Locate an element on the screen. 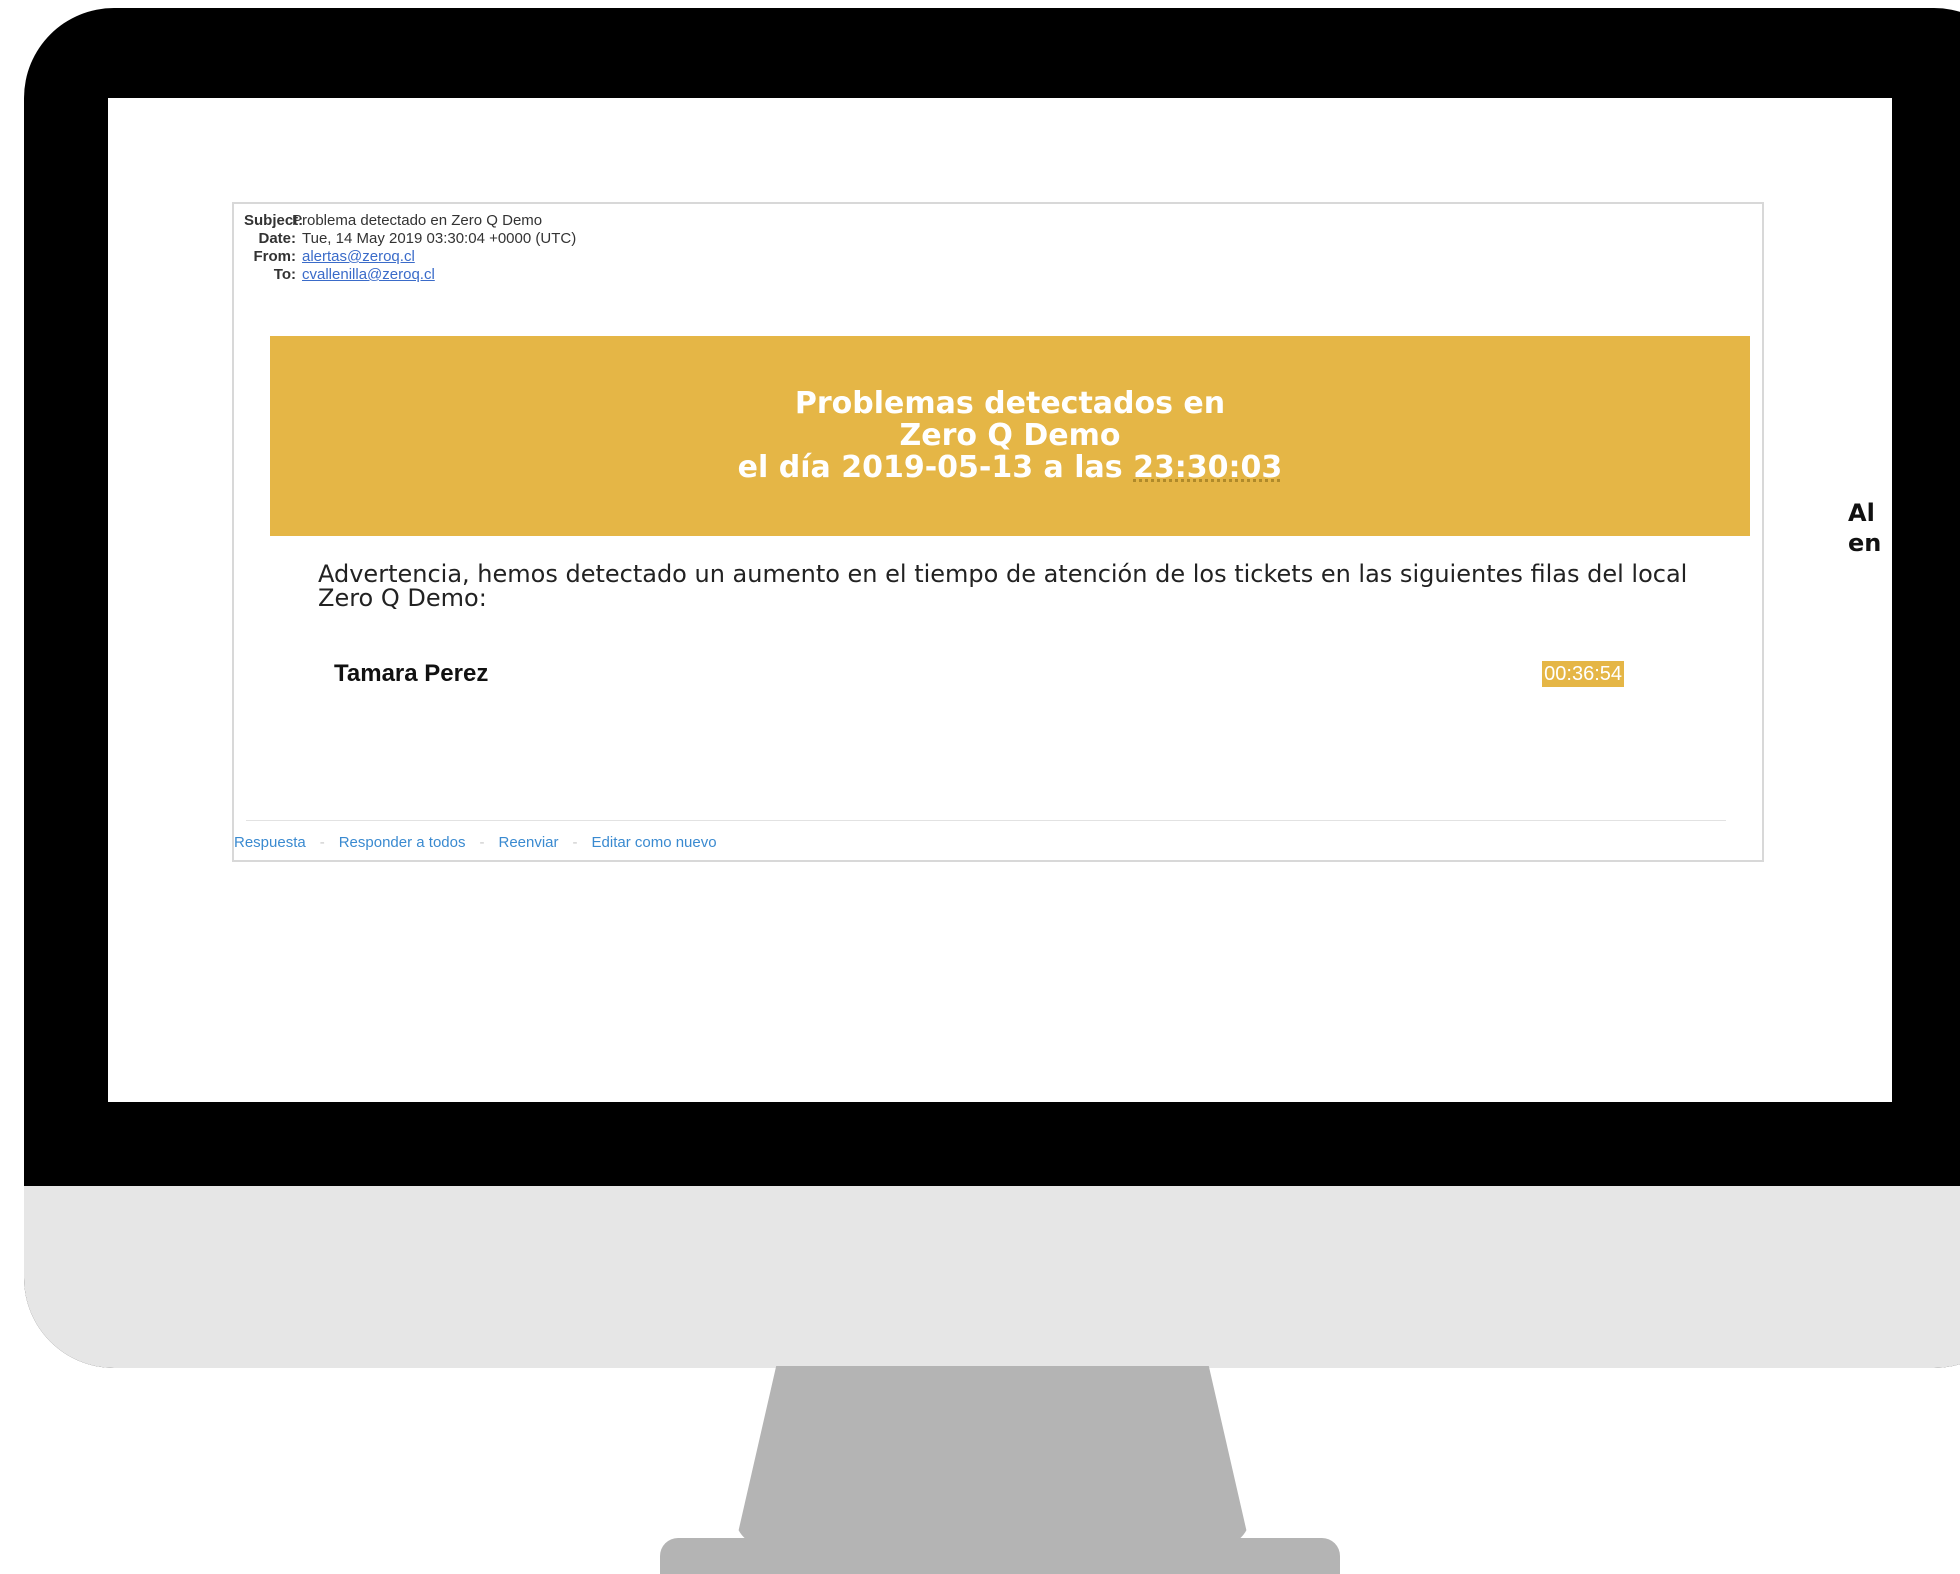  banner-line-1: Problemas detectados en is located at coordinates (1010, 403).